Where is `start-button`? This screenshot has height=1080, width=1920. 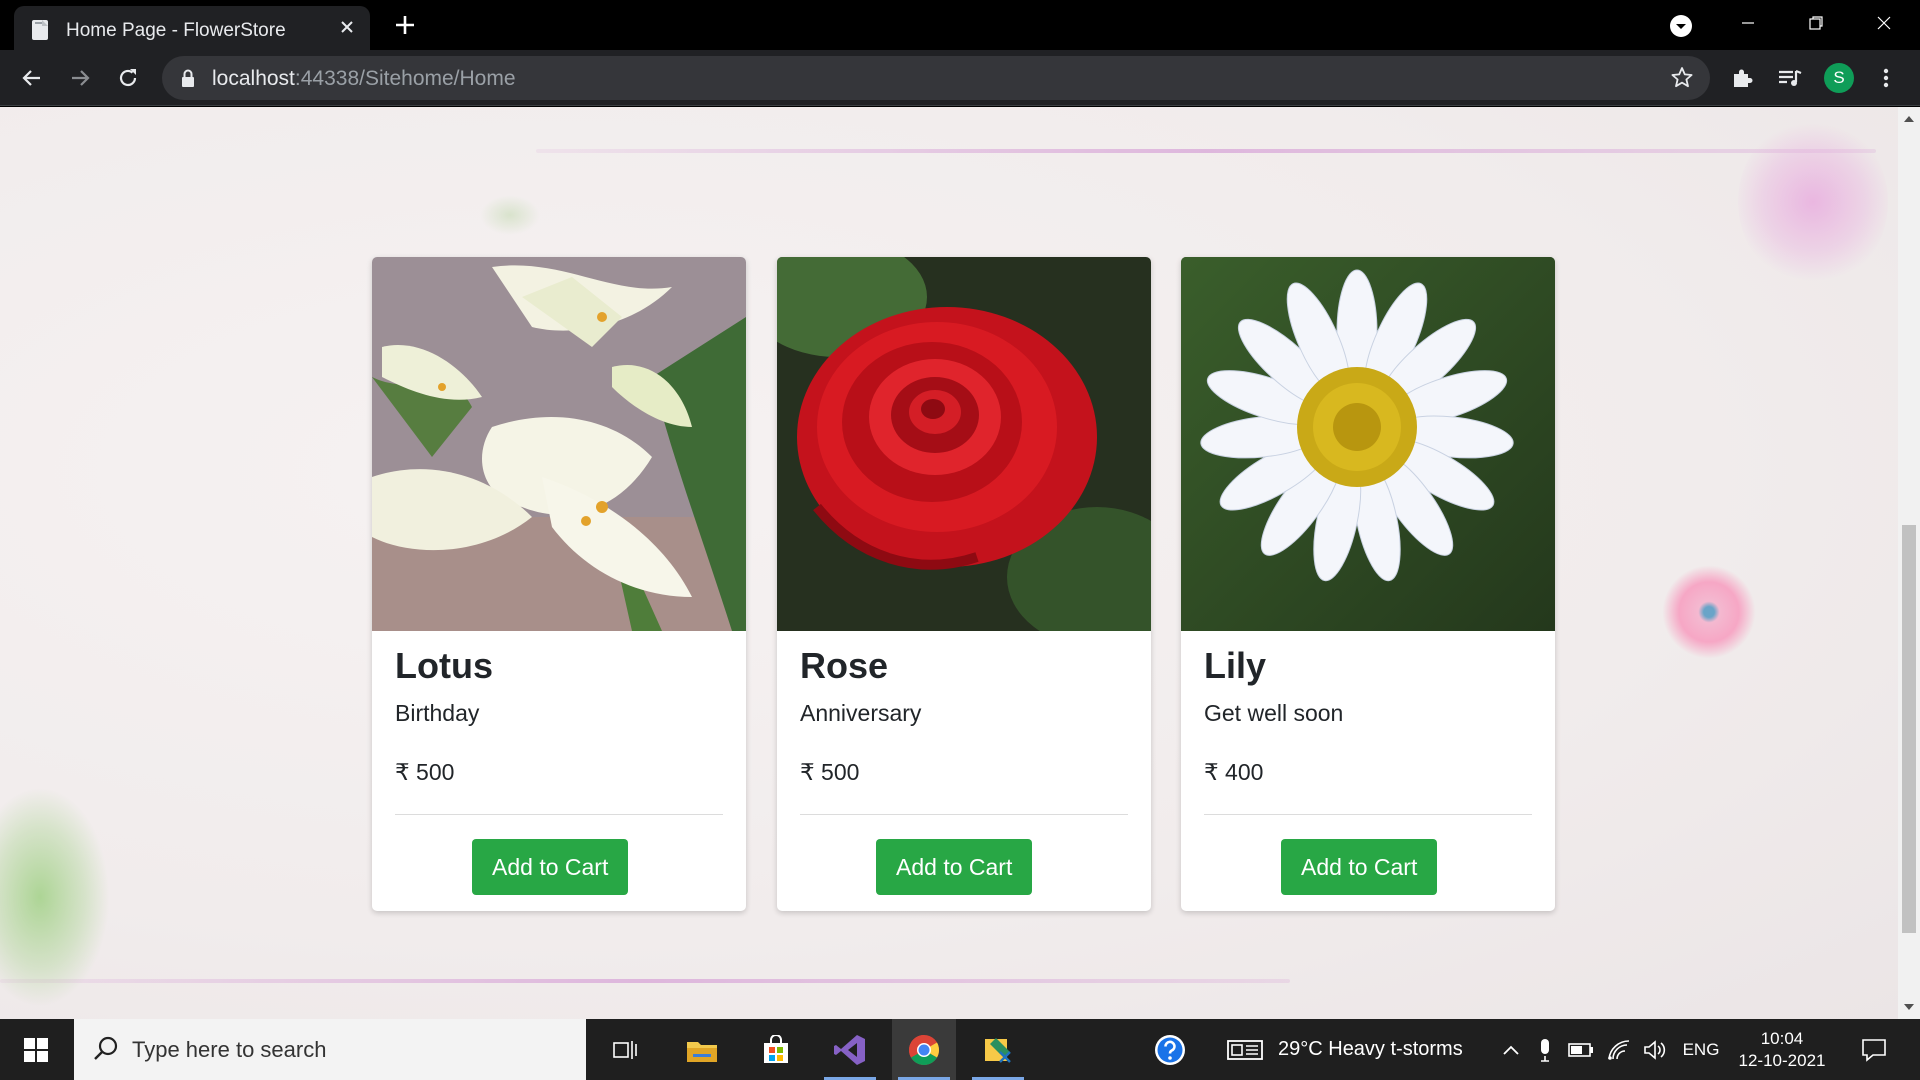
start-button is located at coordinates (36, 1049).